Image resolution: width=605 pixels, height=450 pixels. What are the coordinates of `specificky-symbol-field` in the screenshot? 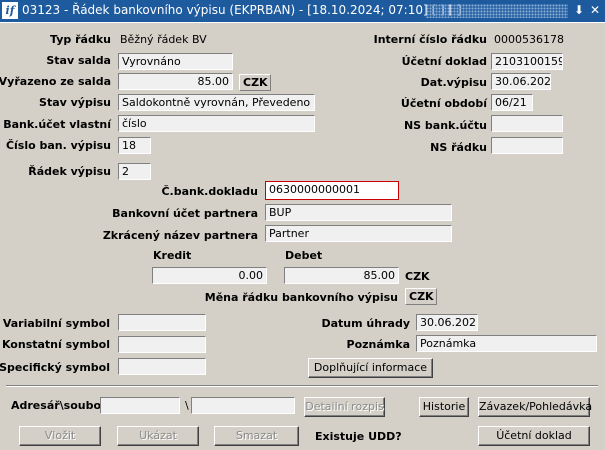 It's located at (162, 366).